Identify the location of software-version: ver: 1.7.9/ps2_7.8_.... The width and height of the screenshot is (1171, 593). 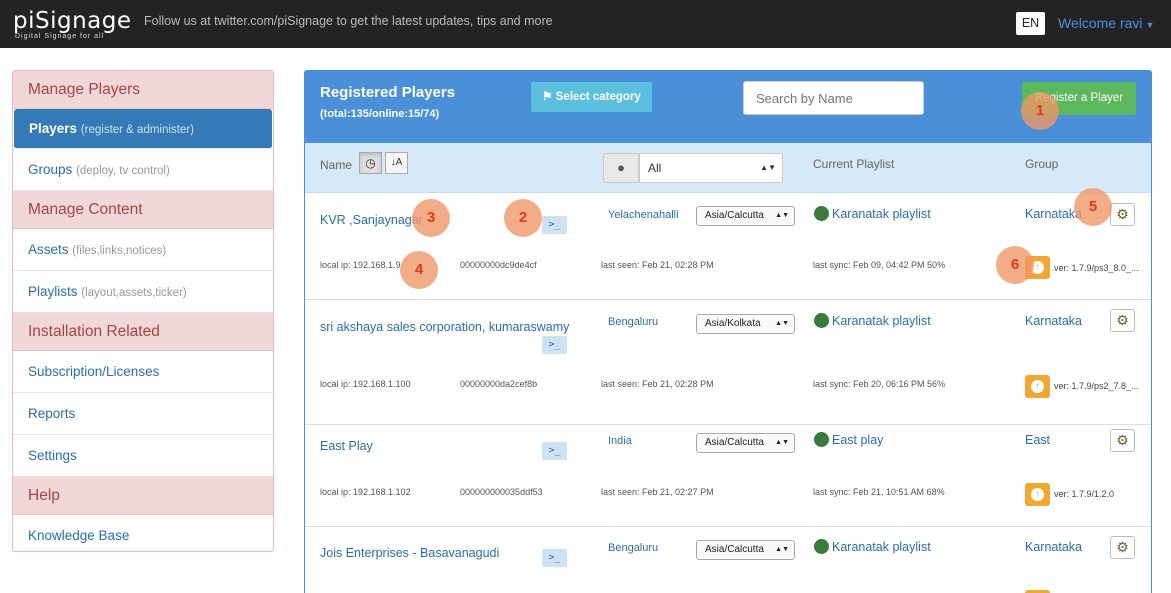
(1096, 386).